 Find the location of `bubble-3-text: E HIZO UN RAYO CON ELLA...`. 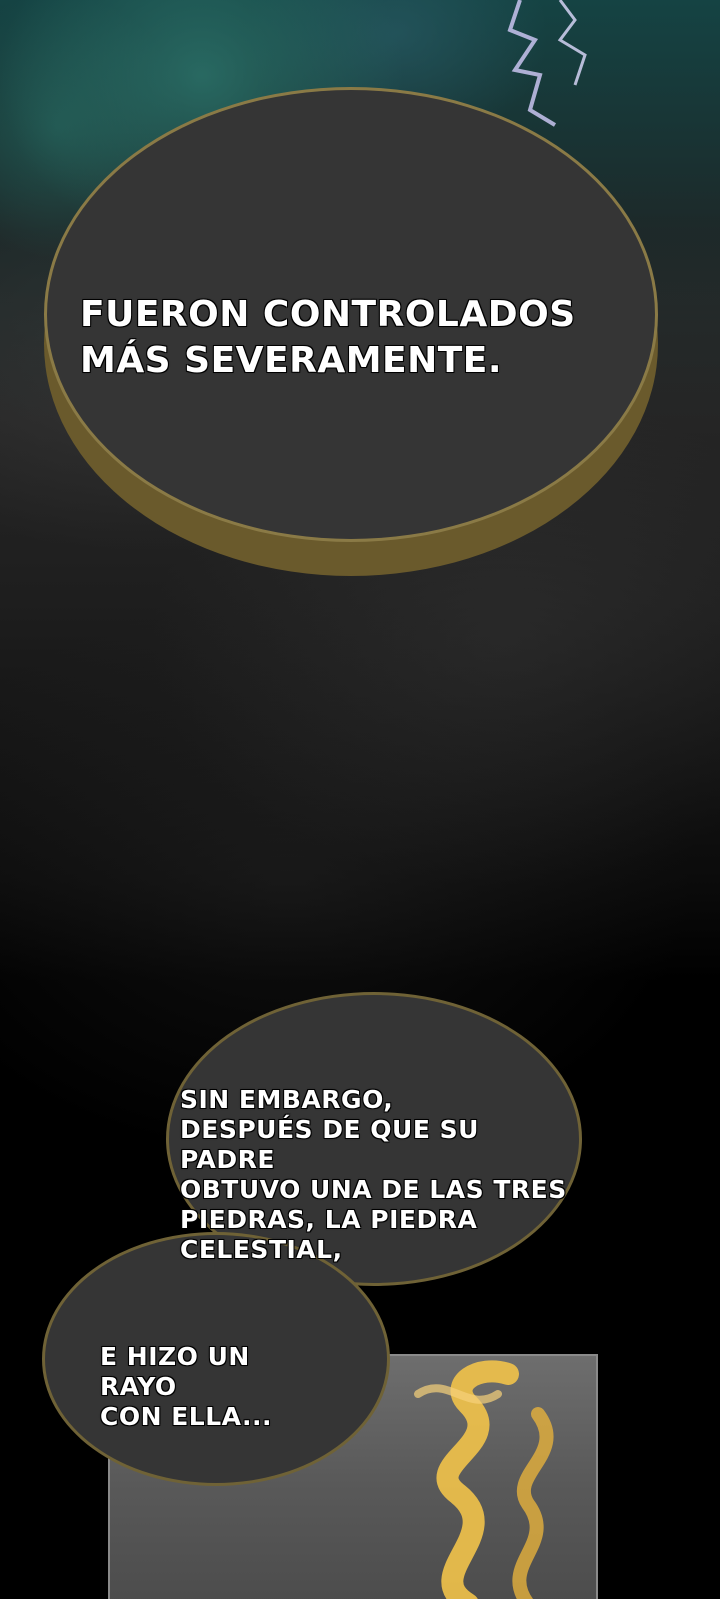

bubble-3-text: E HIZO UN RAYO CON ELLA... is located at coordinates (186, 1386).